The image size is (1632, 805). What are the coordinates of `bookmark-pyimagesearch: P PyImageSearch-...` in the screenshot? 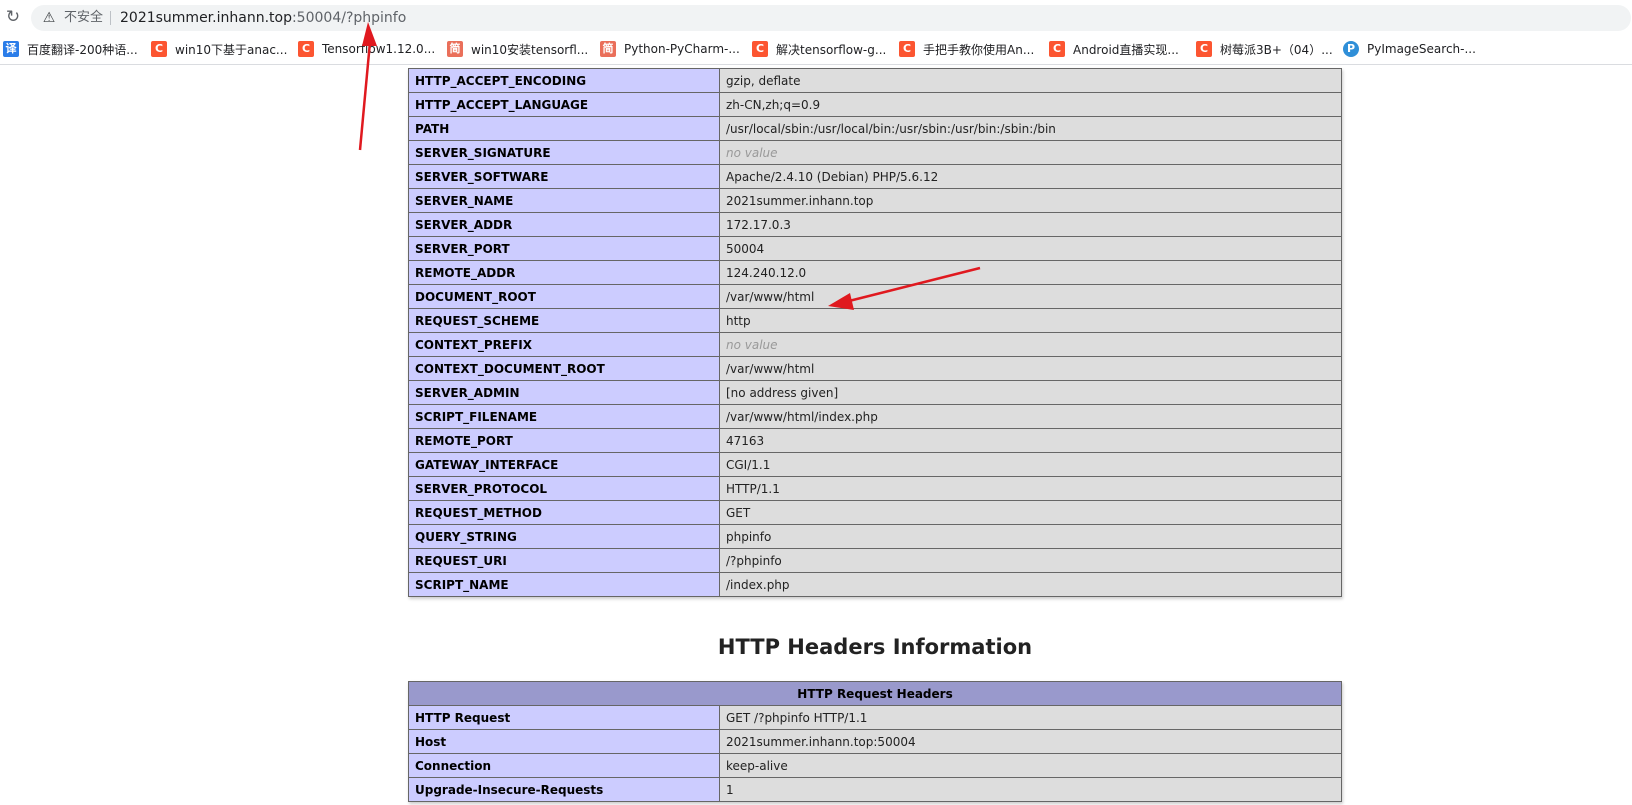 It's located at (1409, 49).